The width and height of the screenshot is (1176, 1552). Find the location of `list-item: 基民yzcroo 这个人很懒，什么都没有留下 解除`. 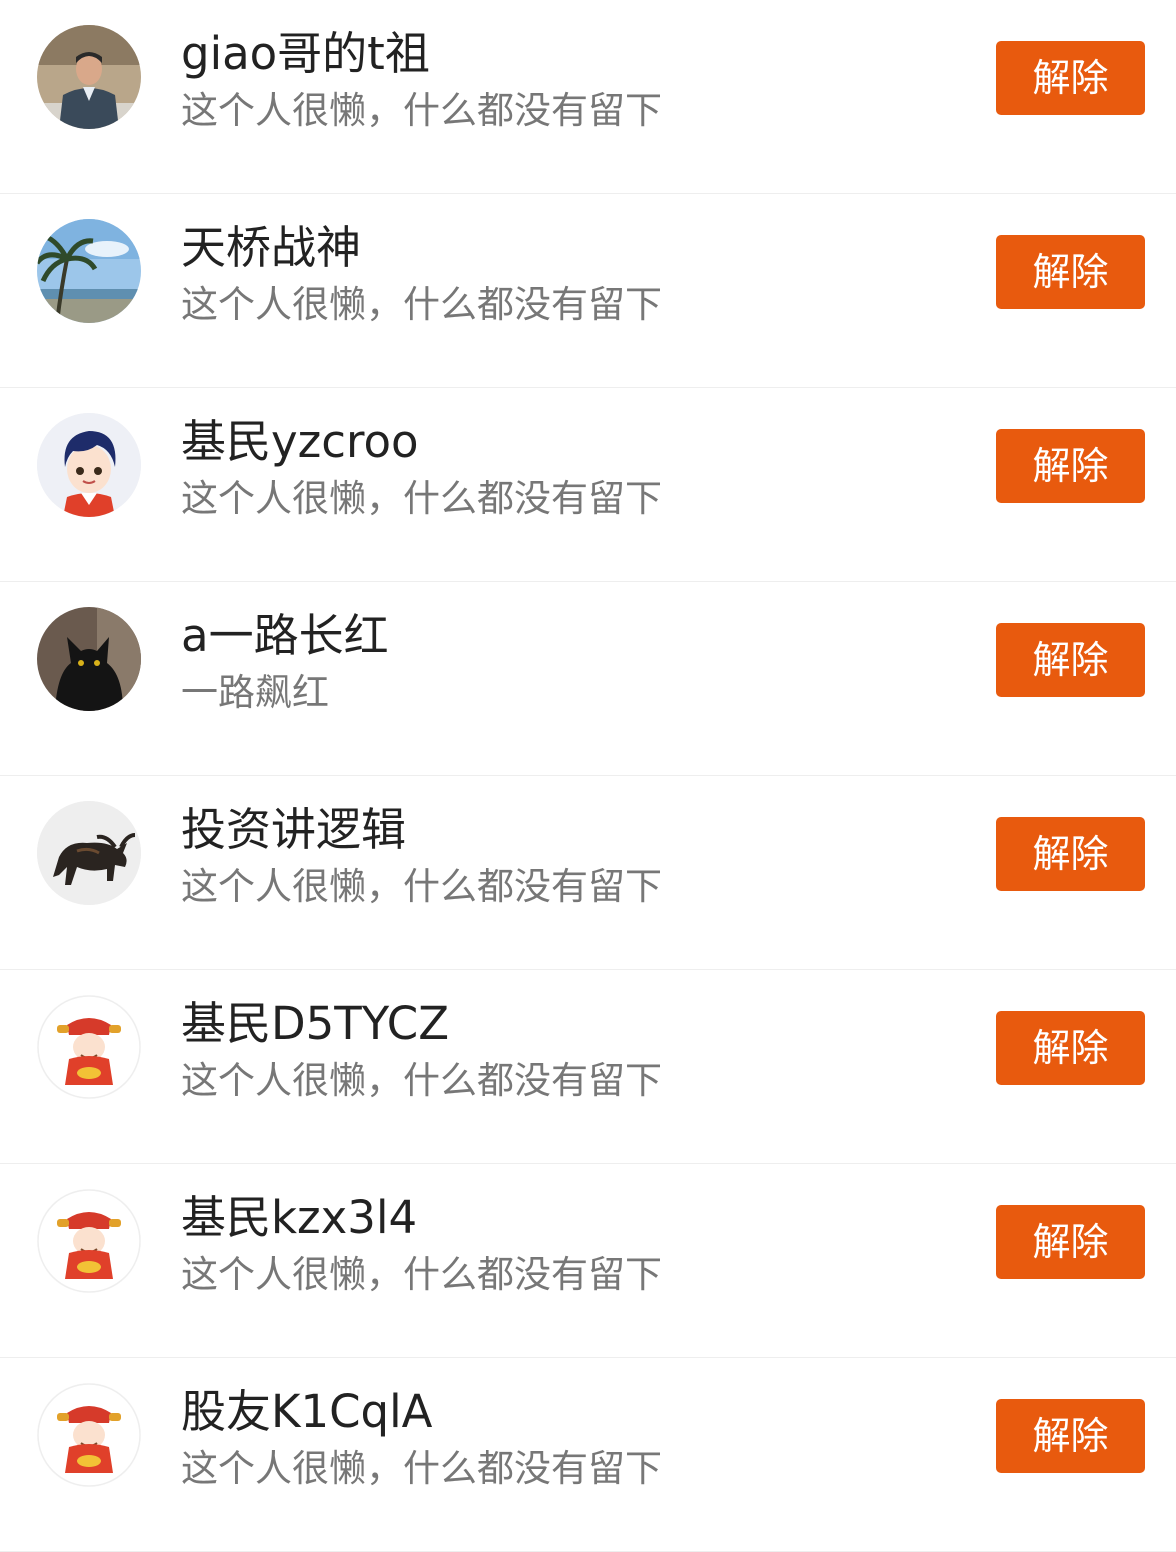

list-item: 基民yzcroo 这个人很懒，什么都没有留下 解除 is located at coordinates (588, 485).